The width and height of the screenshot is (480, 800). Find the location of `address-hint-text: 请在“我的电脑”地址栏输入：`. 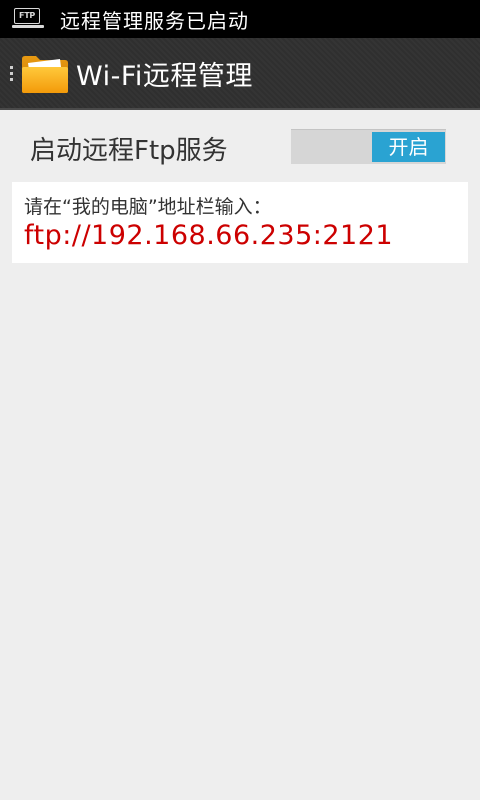

address-hint-text: 请在“我的电脑”地址栏输入： is located at coordinates (148, 207).